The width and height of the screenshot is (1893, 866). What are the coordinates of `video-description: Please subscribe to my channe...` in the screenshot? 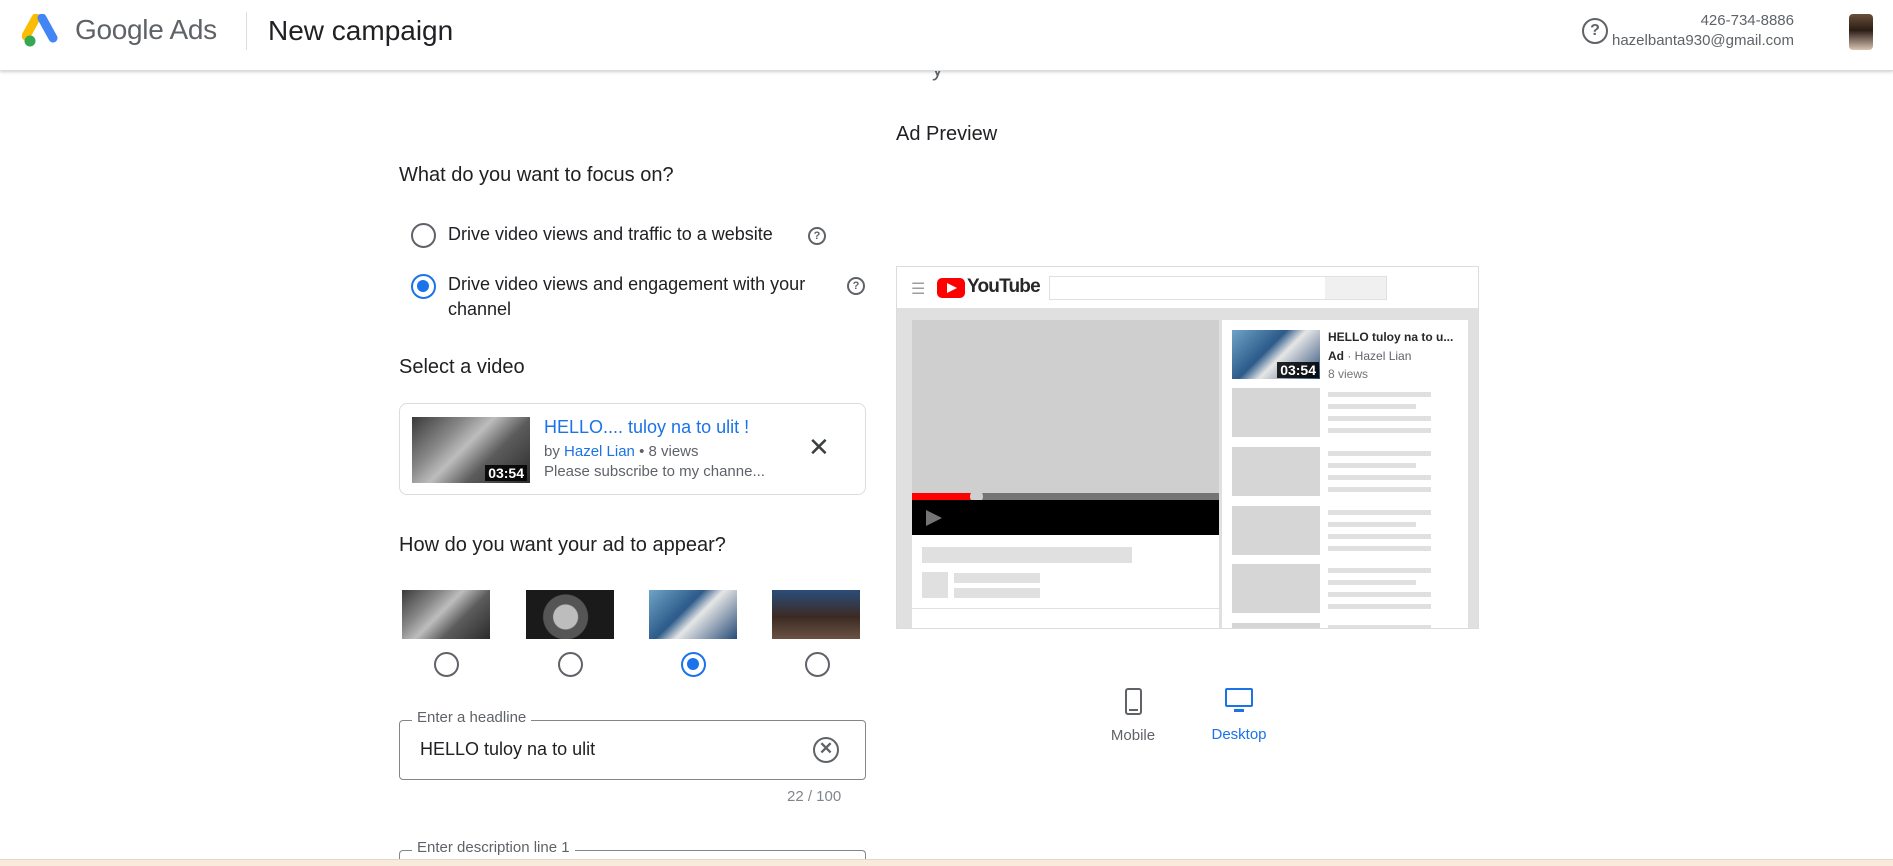 It's located at (654, 471).